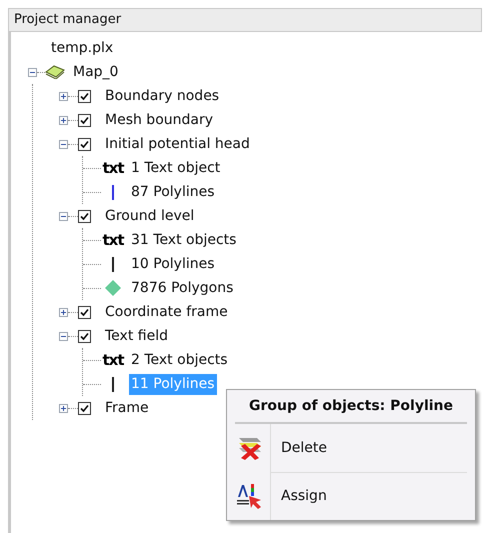  I want to click on tree-item: temp.plx, so click(82, 48).